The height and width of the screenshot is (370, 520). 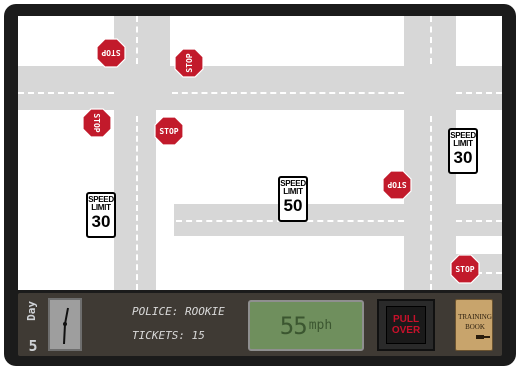 I want to click on road-vertical-left-branch, so click(x=163, y=63).